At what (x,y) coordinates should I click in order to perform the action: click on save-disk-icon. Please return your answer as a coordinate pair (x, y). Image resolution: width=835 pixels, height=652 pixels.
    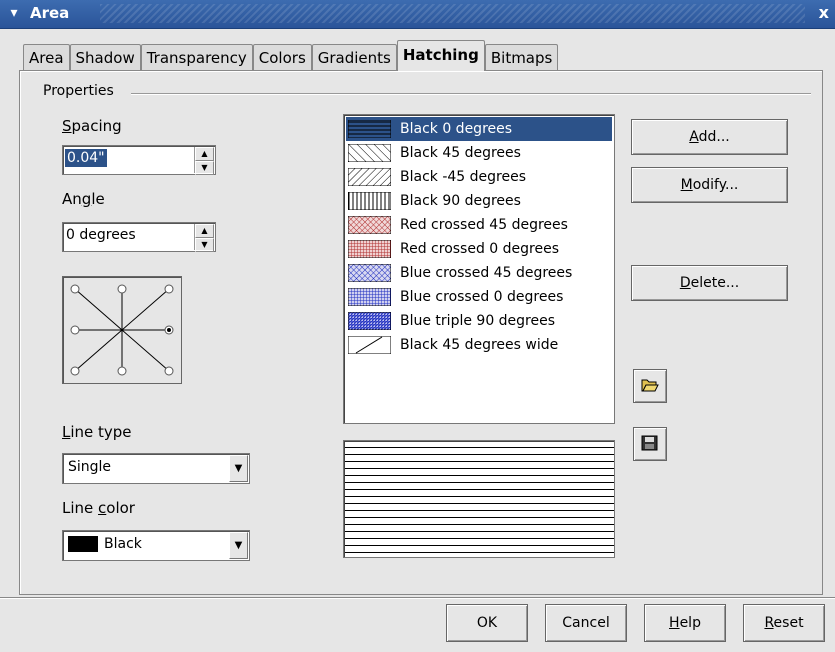
    Looking at the image, I should click on (649, 443).